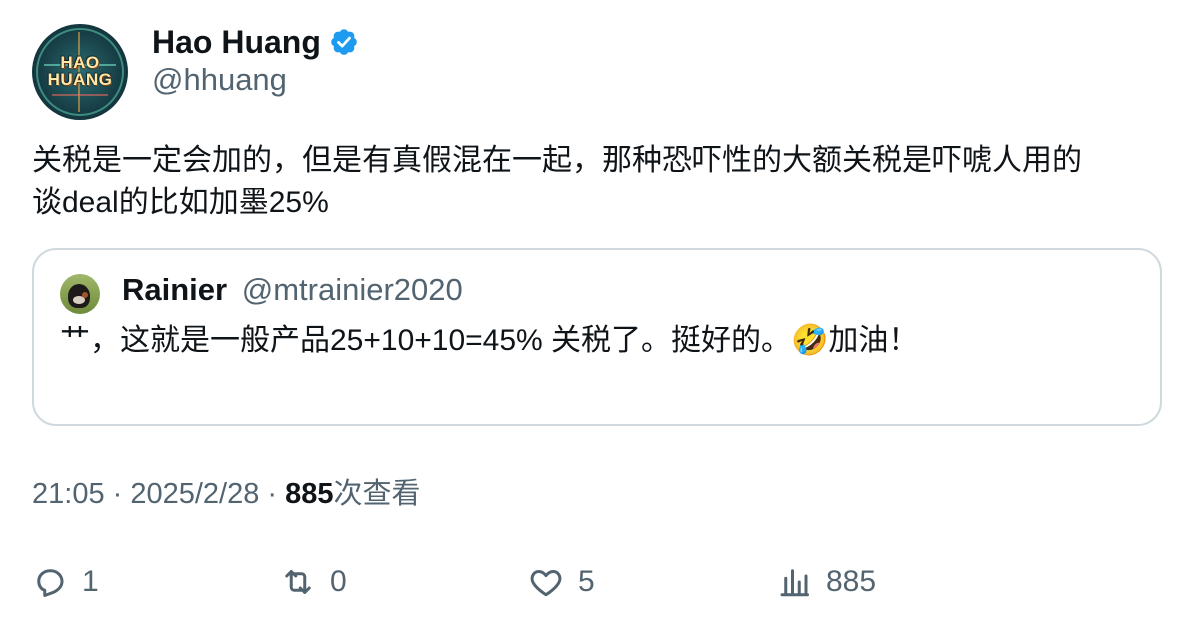 This screenshot has width=1196, height=628. I want to click on author-name: Hao Huang, so click(236, 42).